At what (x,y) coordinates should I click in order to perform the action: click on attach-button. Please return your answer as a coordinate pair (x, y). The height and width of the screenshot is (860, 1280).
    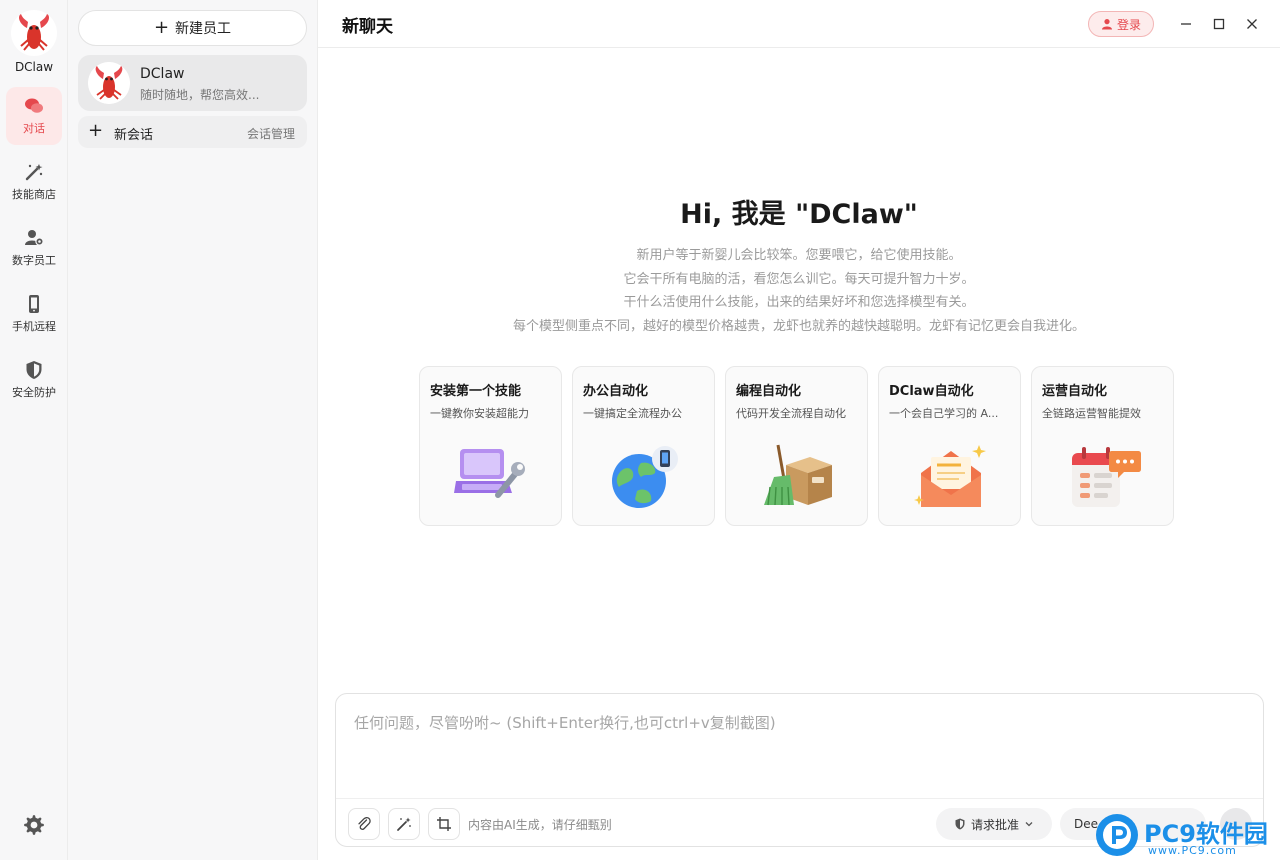
    Looking at the image, I should click on (364, 824).